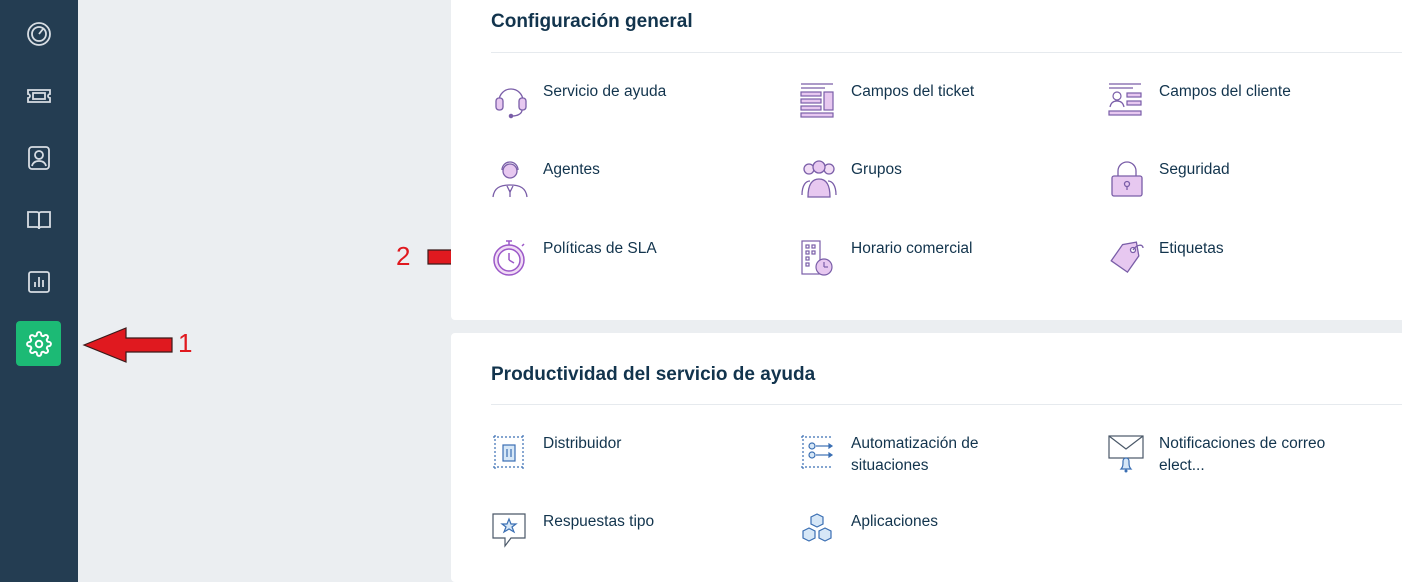 The height and width of the screenshot is (582, 1402). I want to click on setting-label: Servicio de ayuda, so click(605, 91).